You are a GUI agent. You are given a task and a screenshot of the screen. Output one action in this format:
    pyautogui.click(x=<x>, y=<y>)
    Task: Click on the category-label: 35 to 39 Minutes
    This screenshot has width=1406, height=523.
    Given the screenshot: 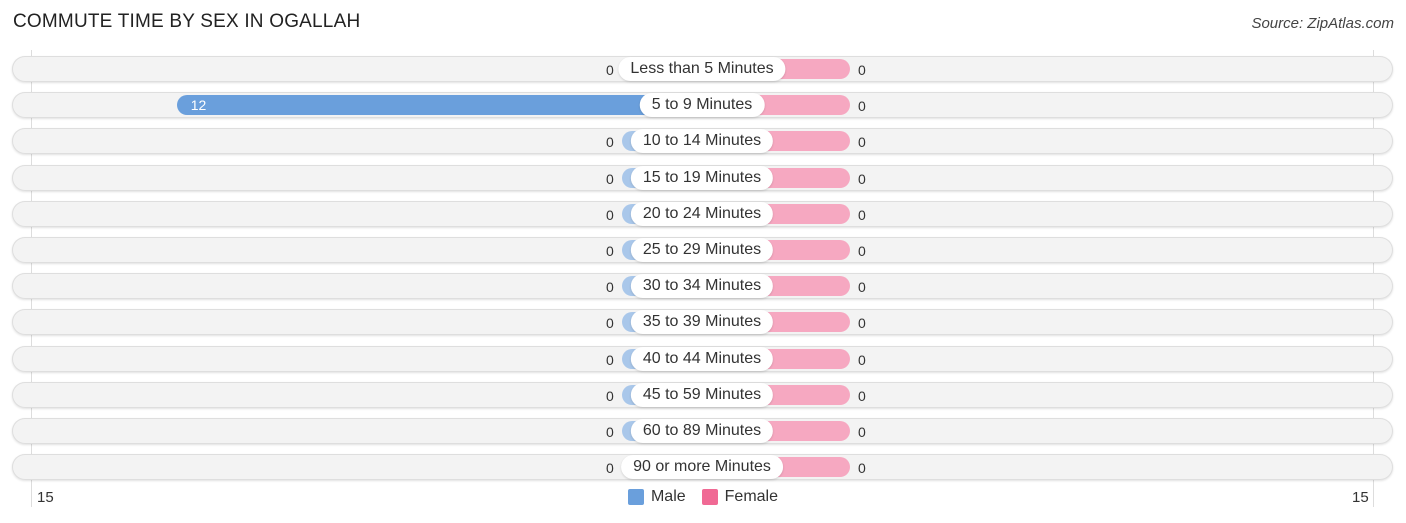 What is the action you would take?
    pyautogui.click(x=702, y=322)
    